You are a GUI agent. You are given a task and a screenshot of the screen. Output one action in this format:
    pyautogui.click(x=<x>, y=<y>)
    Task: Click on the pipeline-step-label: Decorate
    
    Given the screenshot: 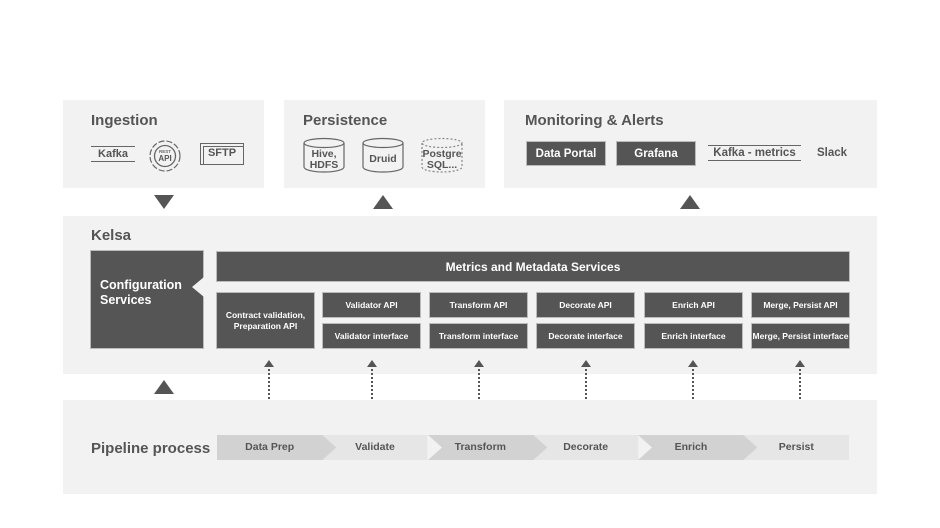 What is the action you would take?
    pyautogui.click(x=586, y=447)
    